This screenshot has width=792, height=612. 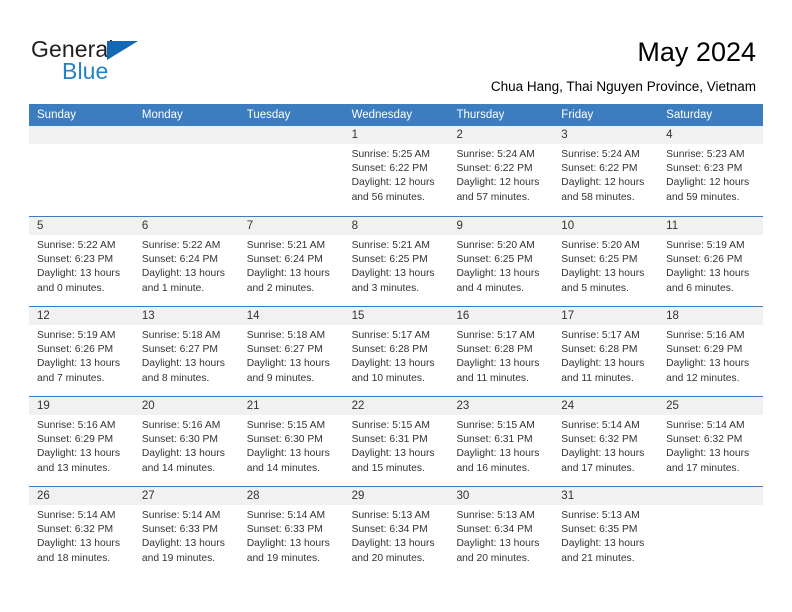 What do you see at coordinates (396, 226) in the screenshot?
I see `day-number: 8` at bounding box center [396, 226].